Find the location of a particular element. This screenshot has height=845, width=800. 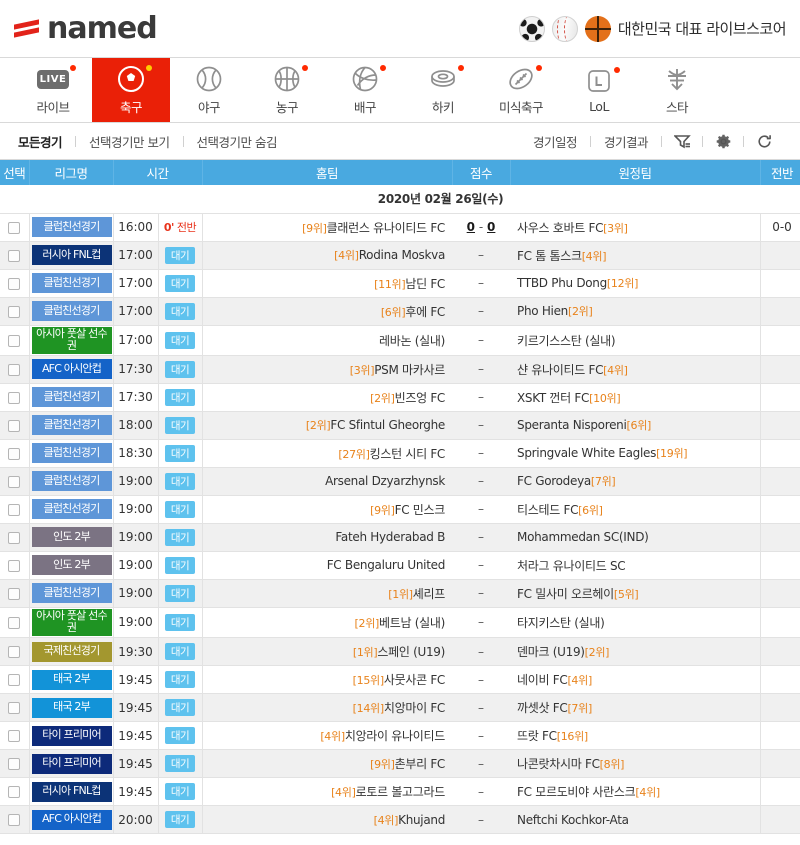

filter-show-selected-only: 선택경기만 보기 is located at coordinates (129, 141).